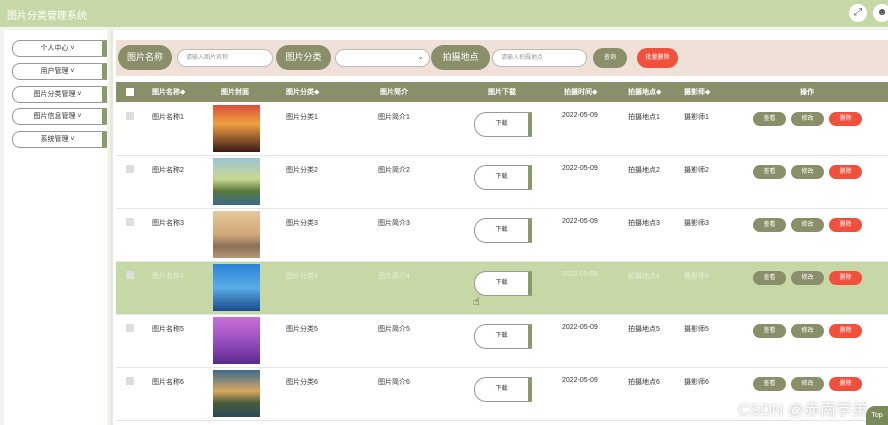 The height and width of the screenshot is (425, 888). What do you see at coordinates (59, 116) in the screenshot?
I see `sidebar-item-images: 图片信息管理 ˅` at bounding box center [59, 116].